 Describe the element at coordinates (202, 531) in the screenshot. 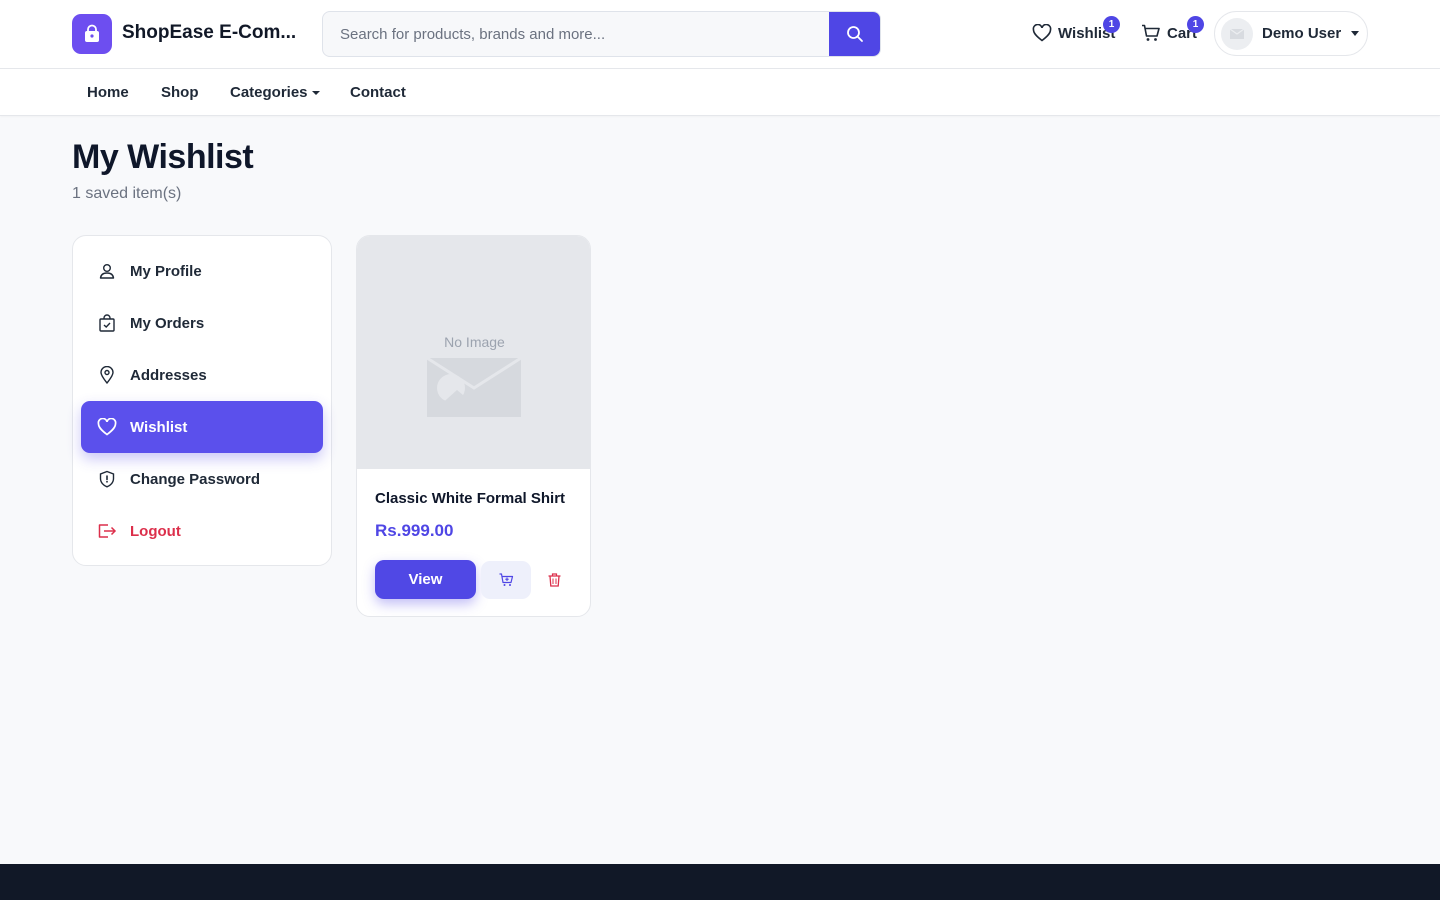

I see `sidebar-item-logout: Logout` at that location.